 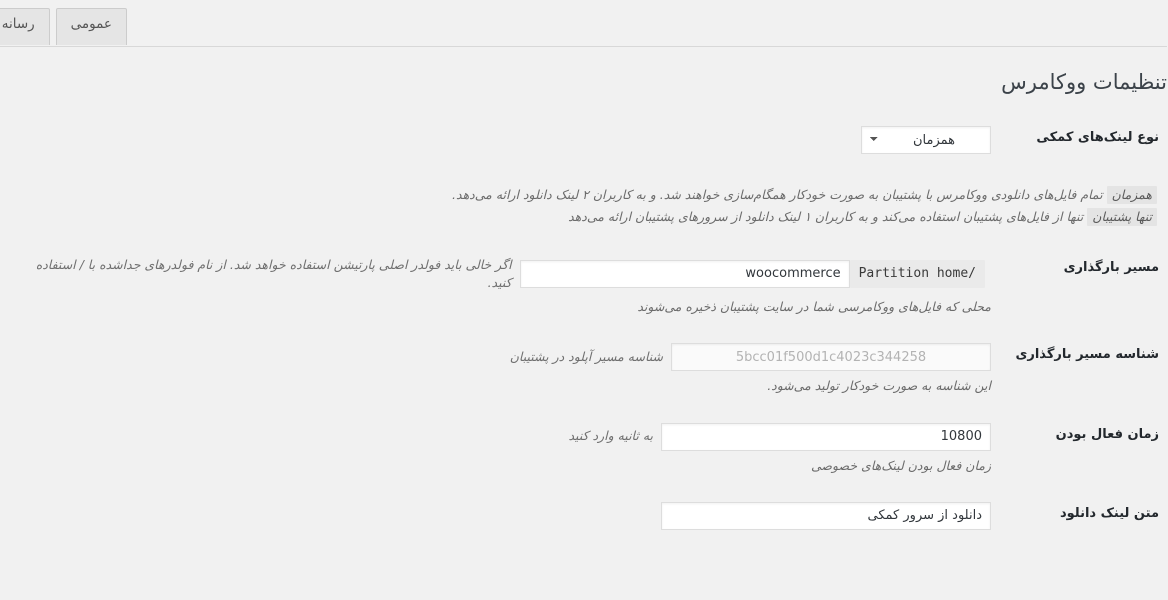 I want to click on nav-tab-list: عمومی رسانه پشتیبان‌گیری ووکامرس, so click(x=64, y=26).